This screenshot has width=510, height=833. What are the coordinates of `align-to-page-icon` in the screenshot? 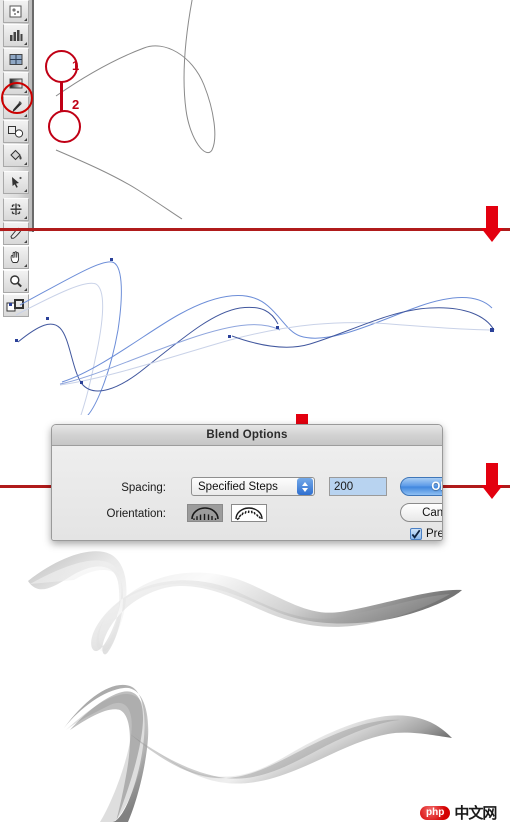 It's located at (205, 513).